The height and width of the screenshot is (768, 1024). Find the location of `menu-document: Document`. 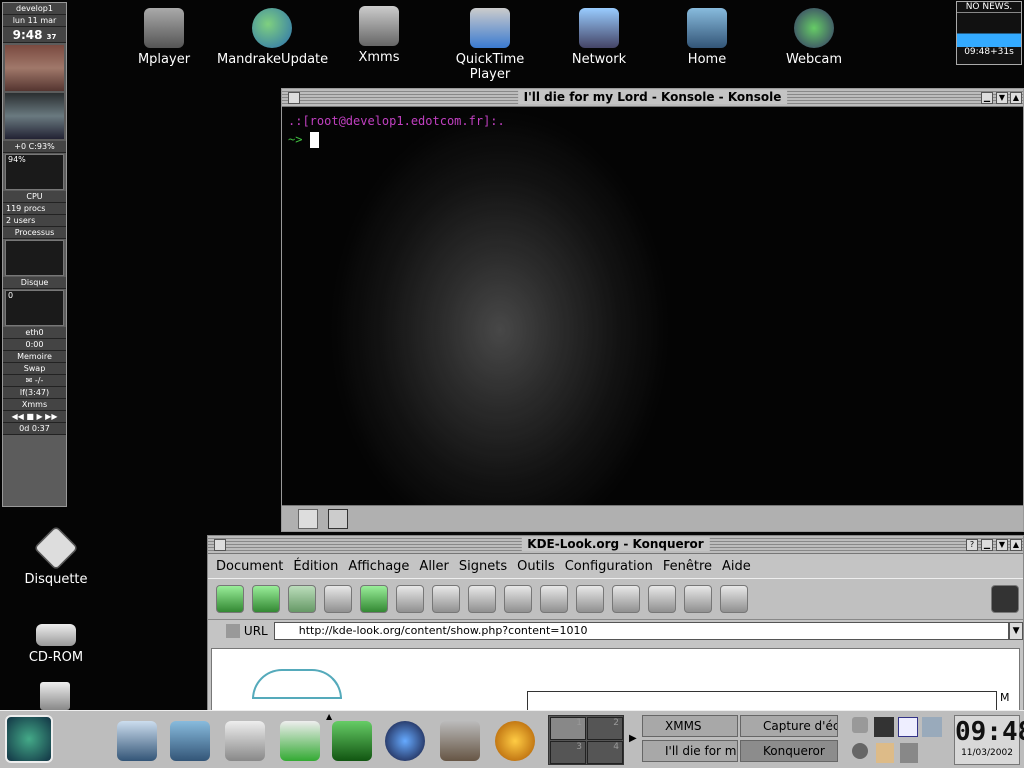

menu-document: Document is located at coordinates (249, 566).